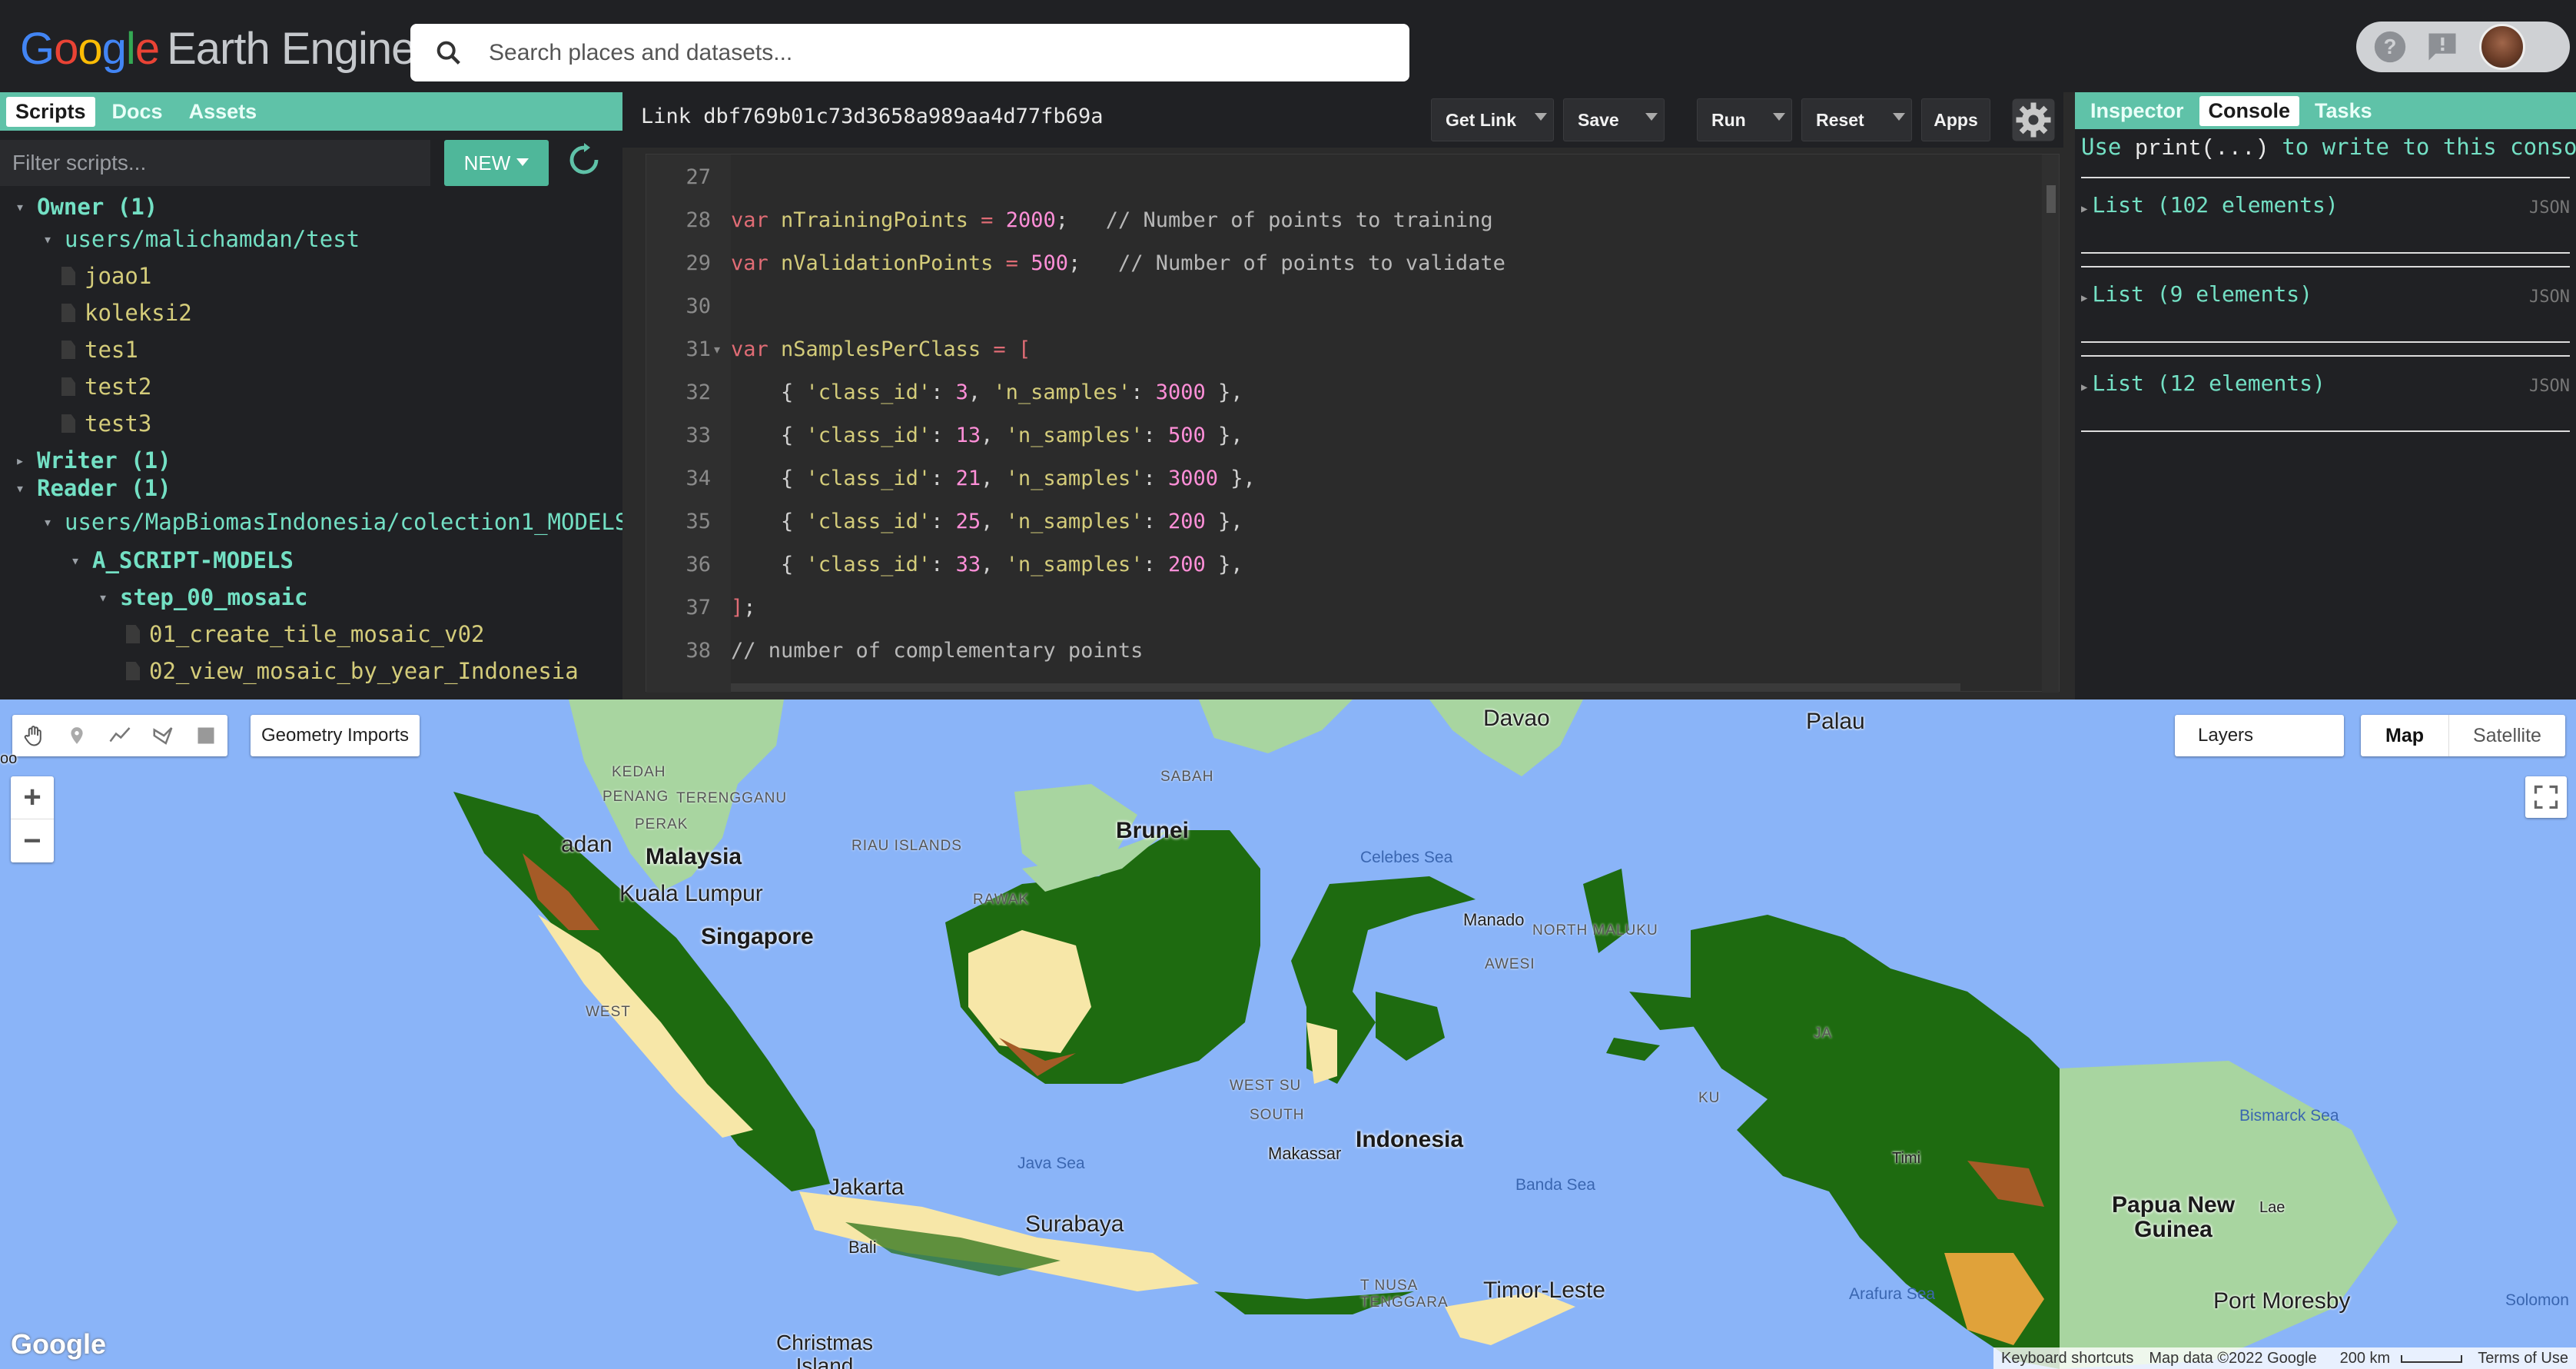 The height and width of the screenshot is (1369, 2576). I want to click on script-file-item: test2, so click(106, 387).